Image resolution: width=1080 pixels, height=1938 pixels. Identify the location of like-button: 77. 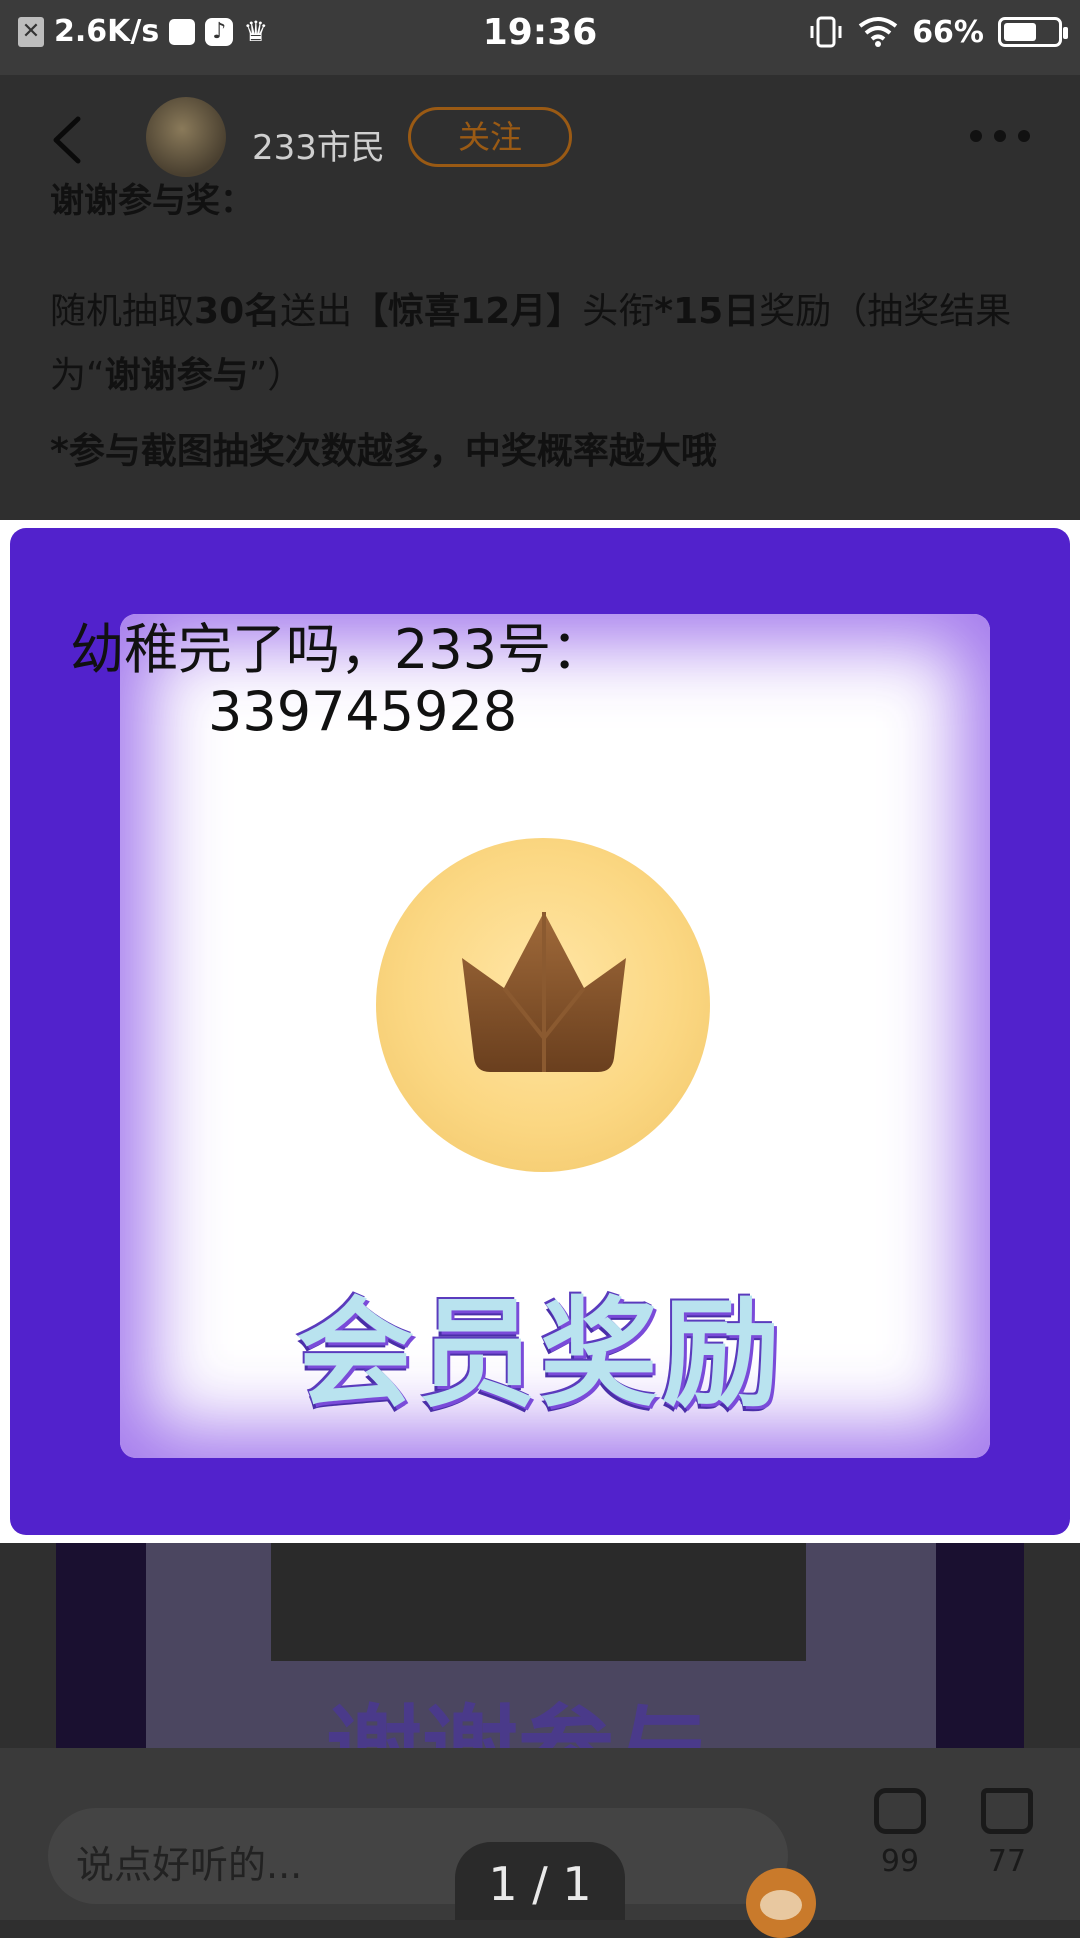
(1007, 1833).